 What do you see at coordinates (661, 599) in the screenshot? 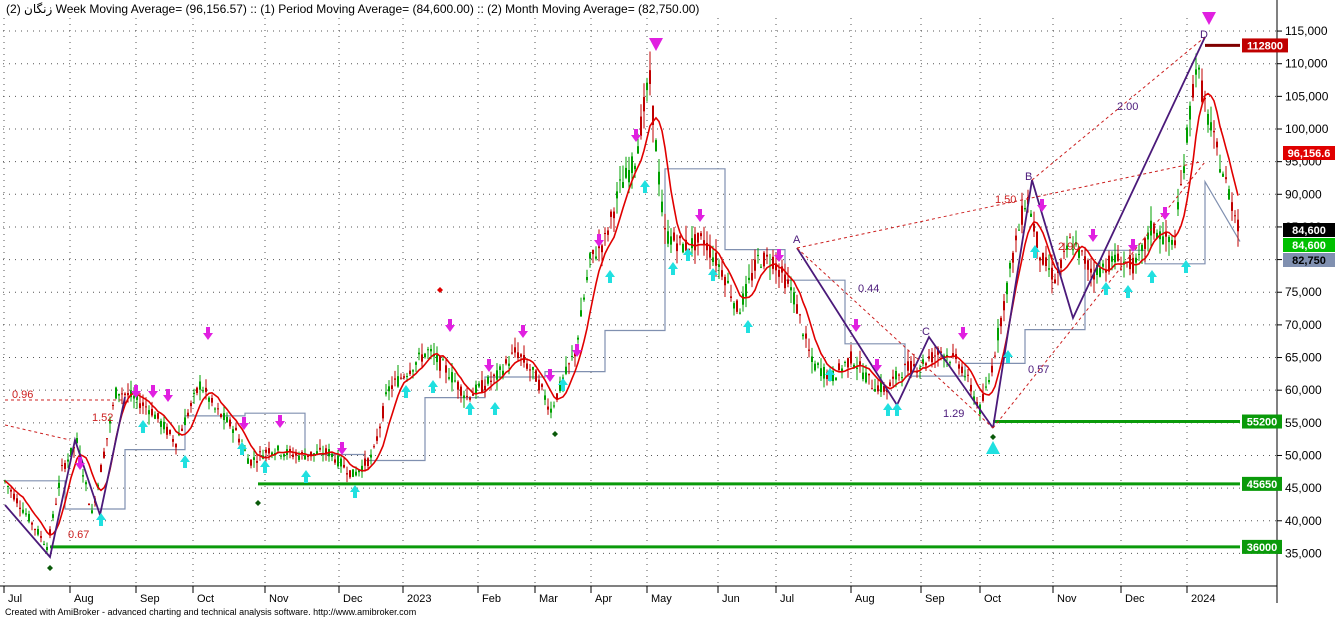
I see `x-tick-label: May` at bounding box center [661, 599].